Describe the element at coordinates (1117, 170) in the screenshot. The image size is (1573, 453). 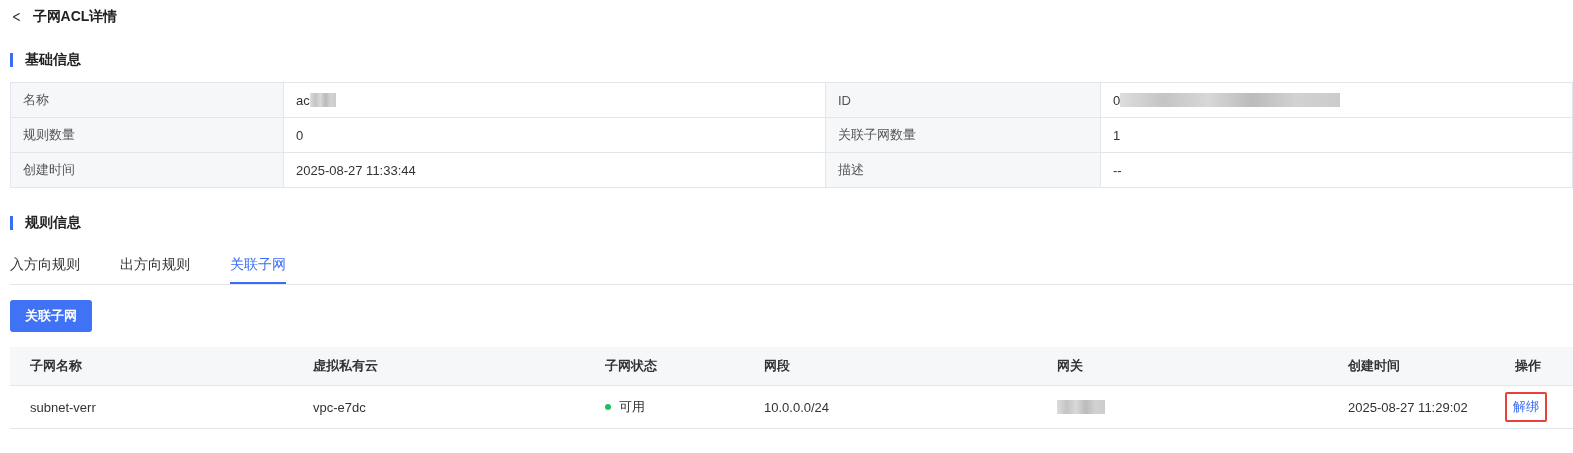
I see `info-value: --` at that location.